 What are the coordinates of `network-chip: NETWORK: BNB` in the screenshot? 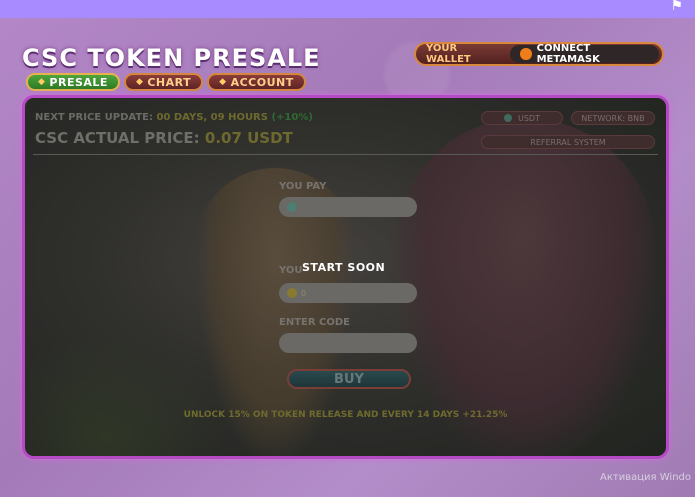 It's located at (613, 118).